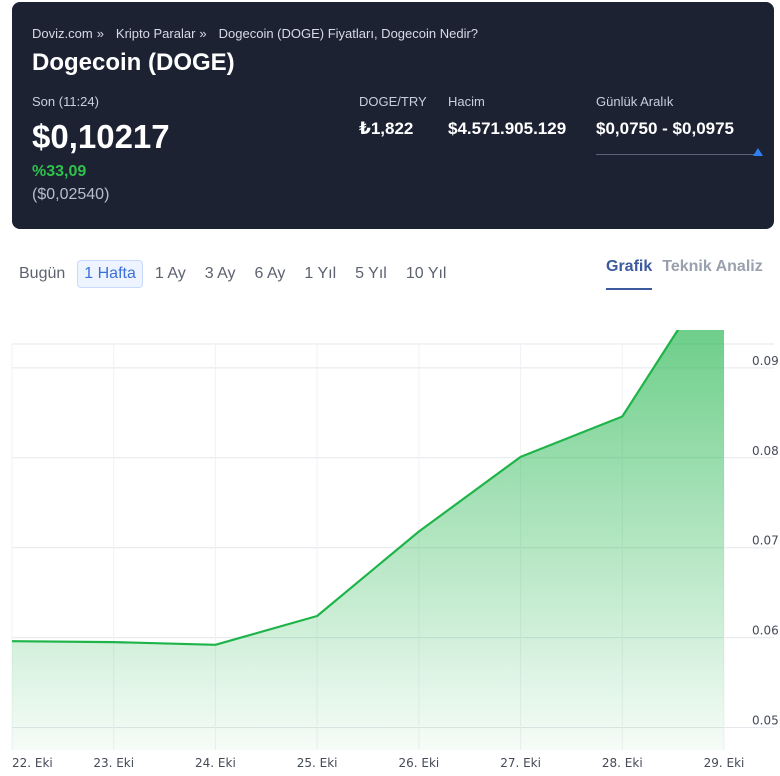 The width and height of the screenshot is (780, 776). I want to click on last-price-value: $0,10217, so click(101, 136).